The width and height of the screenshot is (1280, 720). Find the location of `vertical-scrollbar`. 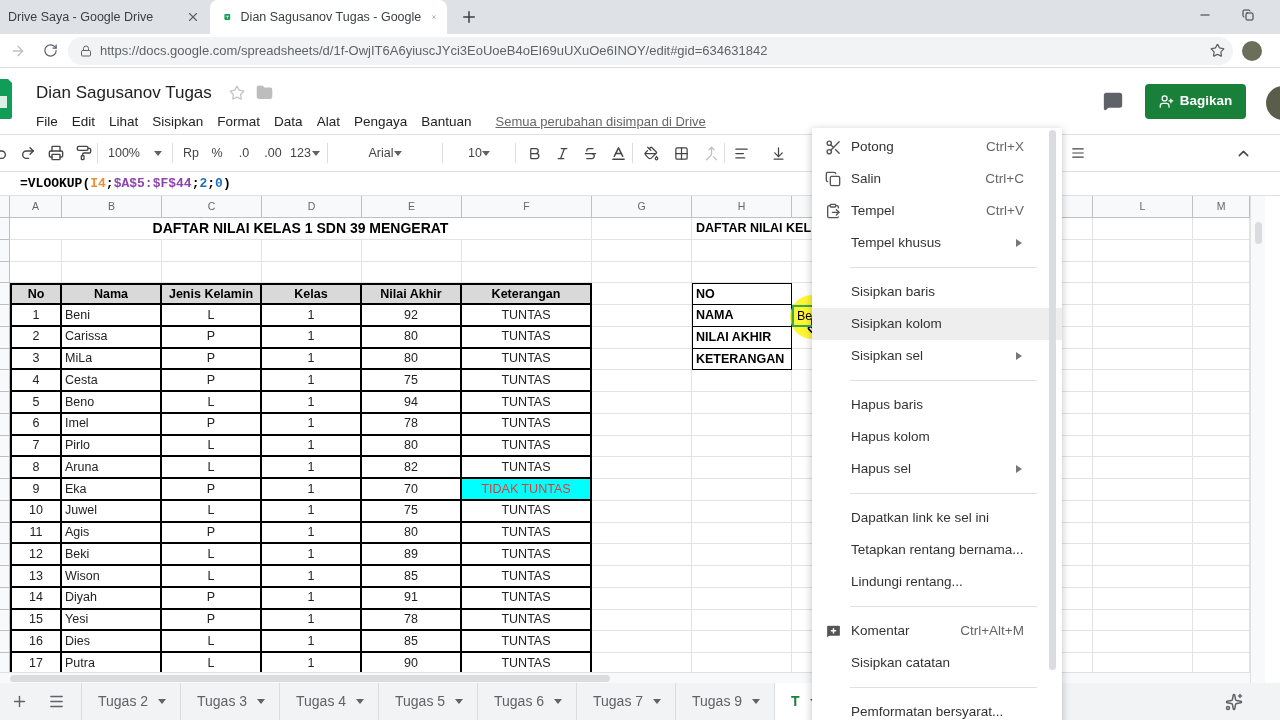

vertical-scrollbar is located at coordinates (1258, 233).